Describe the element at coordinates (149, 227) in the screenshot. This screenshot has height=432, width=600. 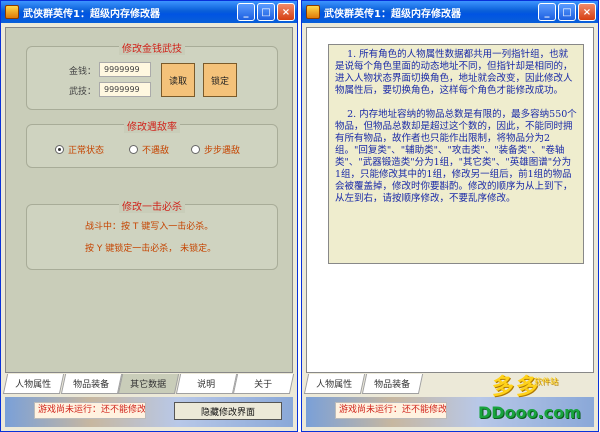
I see `onehit-hint-1: 战斗中：按 T 键写入一击必杀。` at that location.